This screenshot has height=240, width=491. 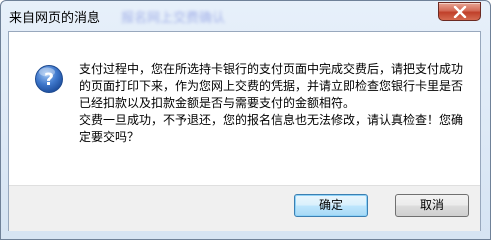 I want to click on close-icon, so click(x=460, y=12).